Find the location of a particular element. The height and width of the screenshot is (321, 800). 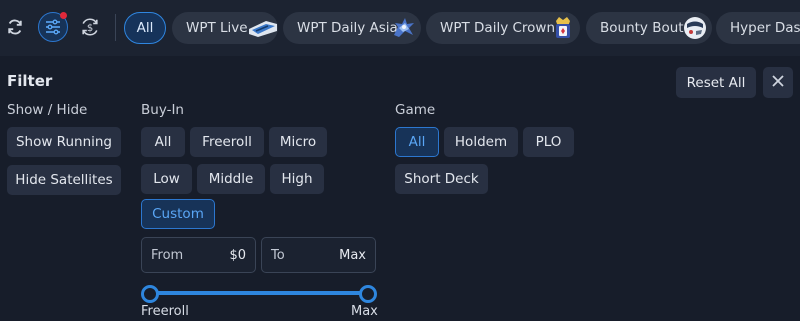

chip-wpt-daily-asia: WPT Daily Asia is located at coordinates (352, 28).